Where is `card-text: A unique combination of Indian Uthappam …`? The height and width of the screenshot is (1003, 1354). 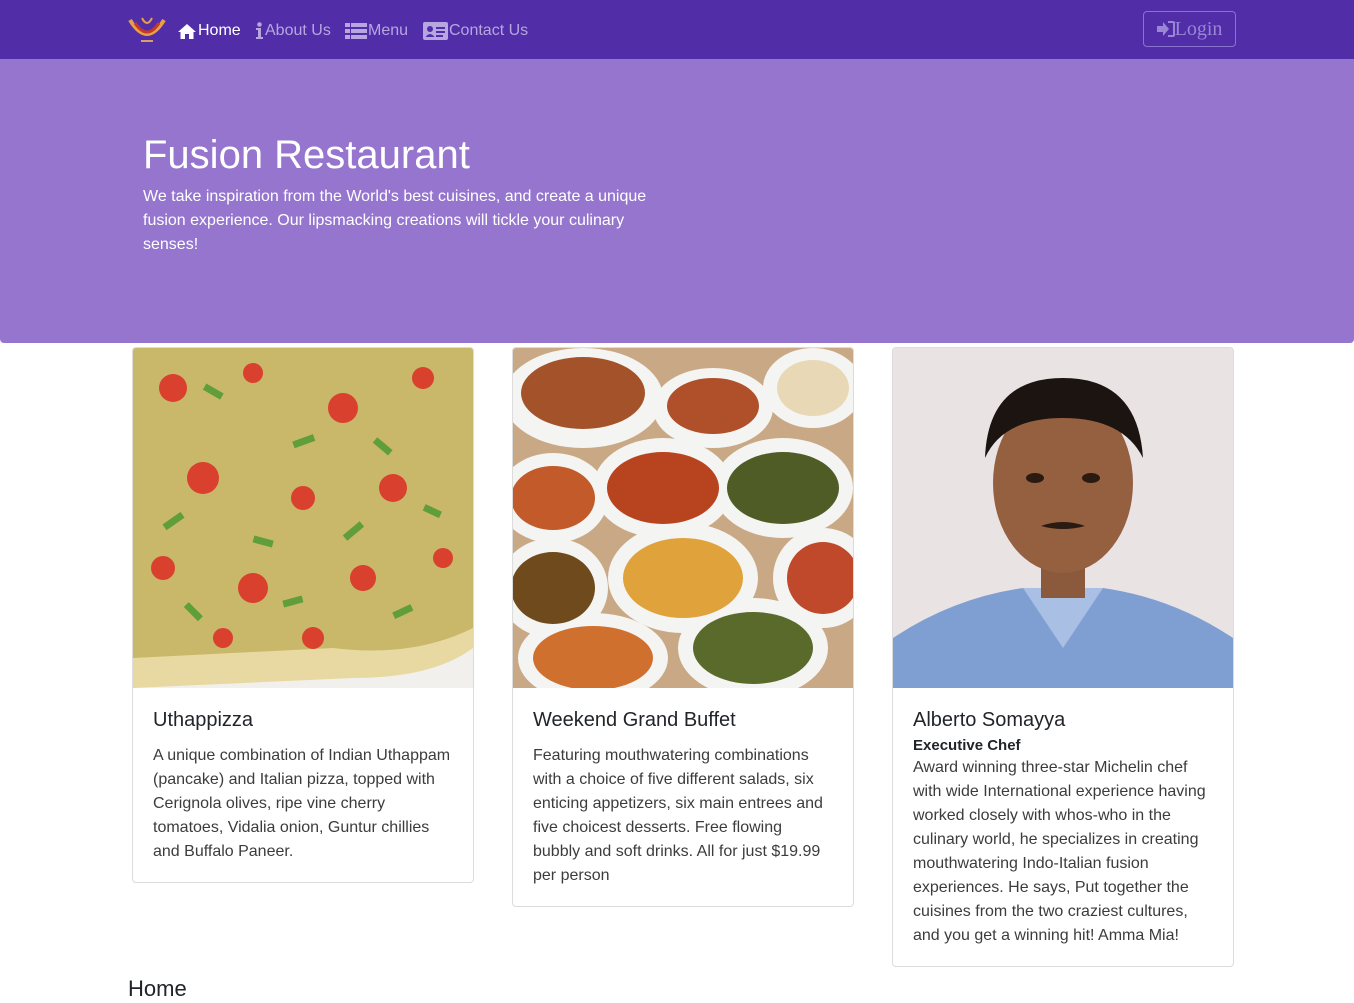
card-text: A unique combination of Indian Uthappam … is located at coordinates (302, 803).